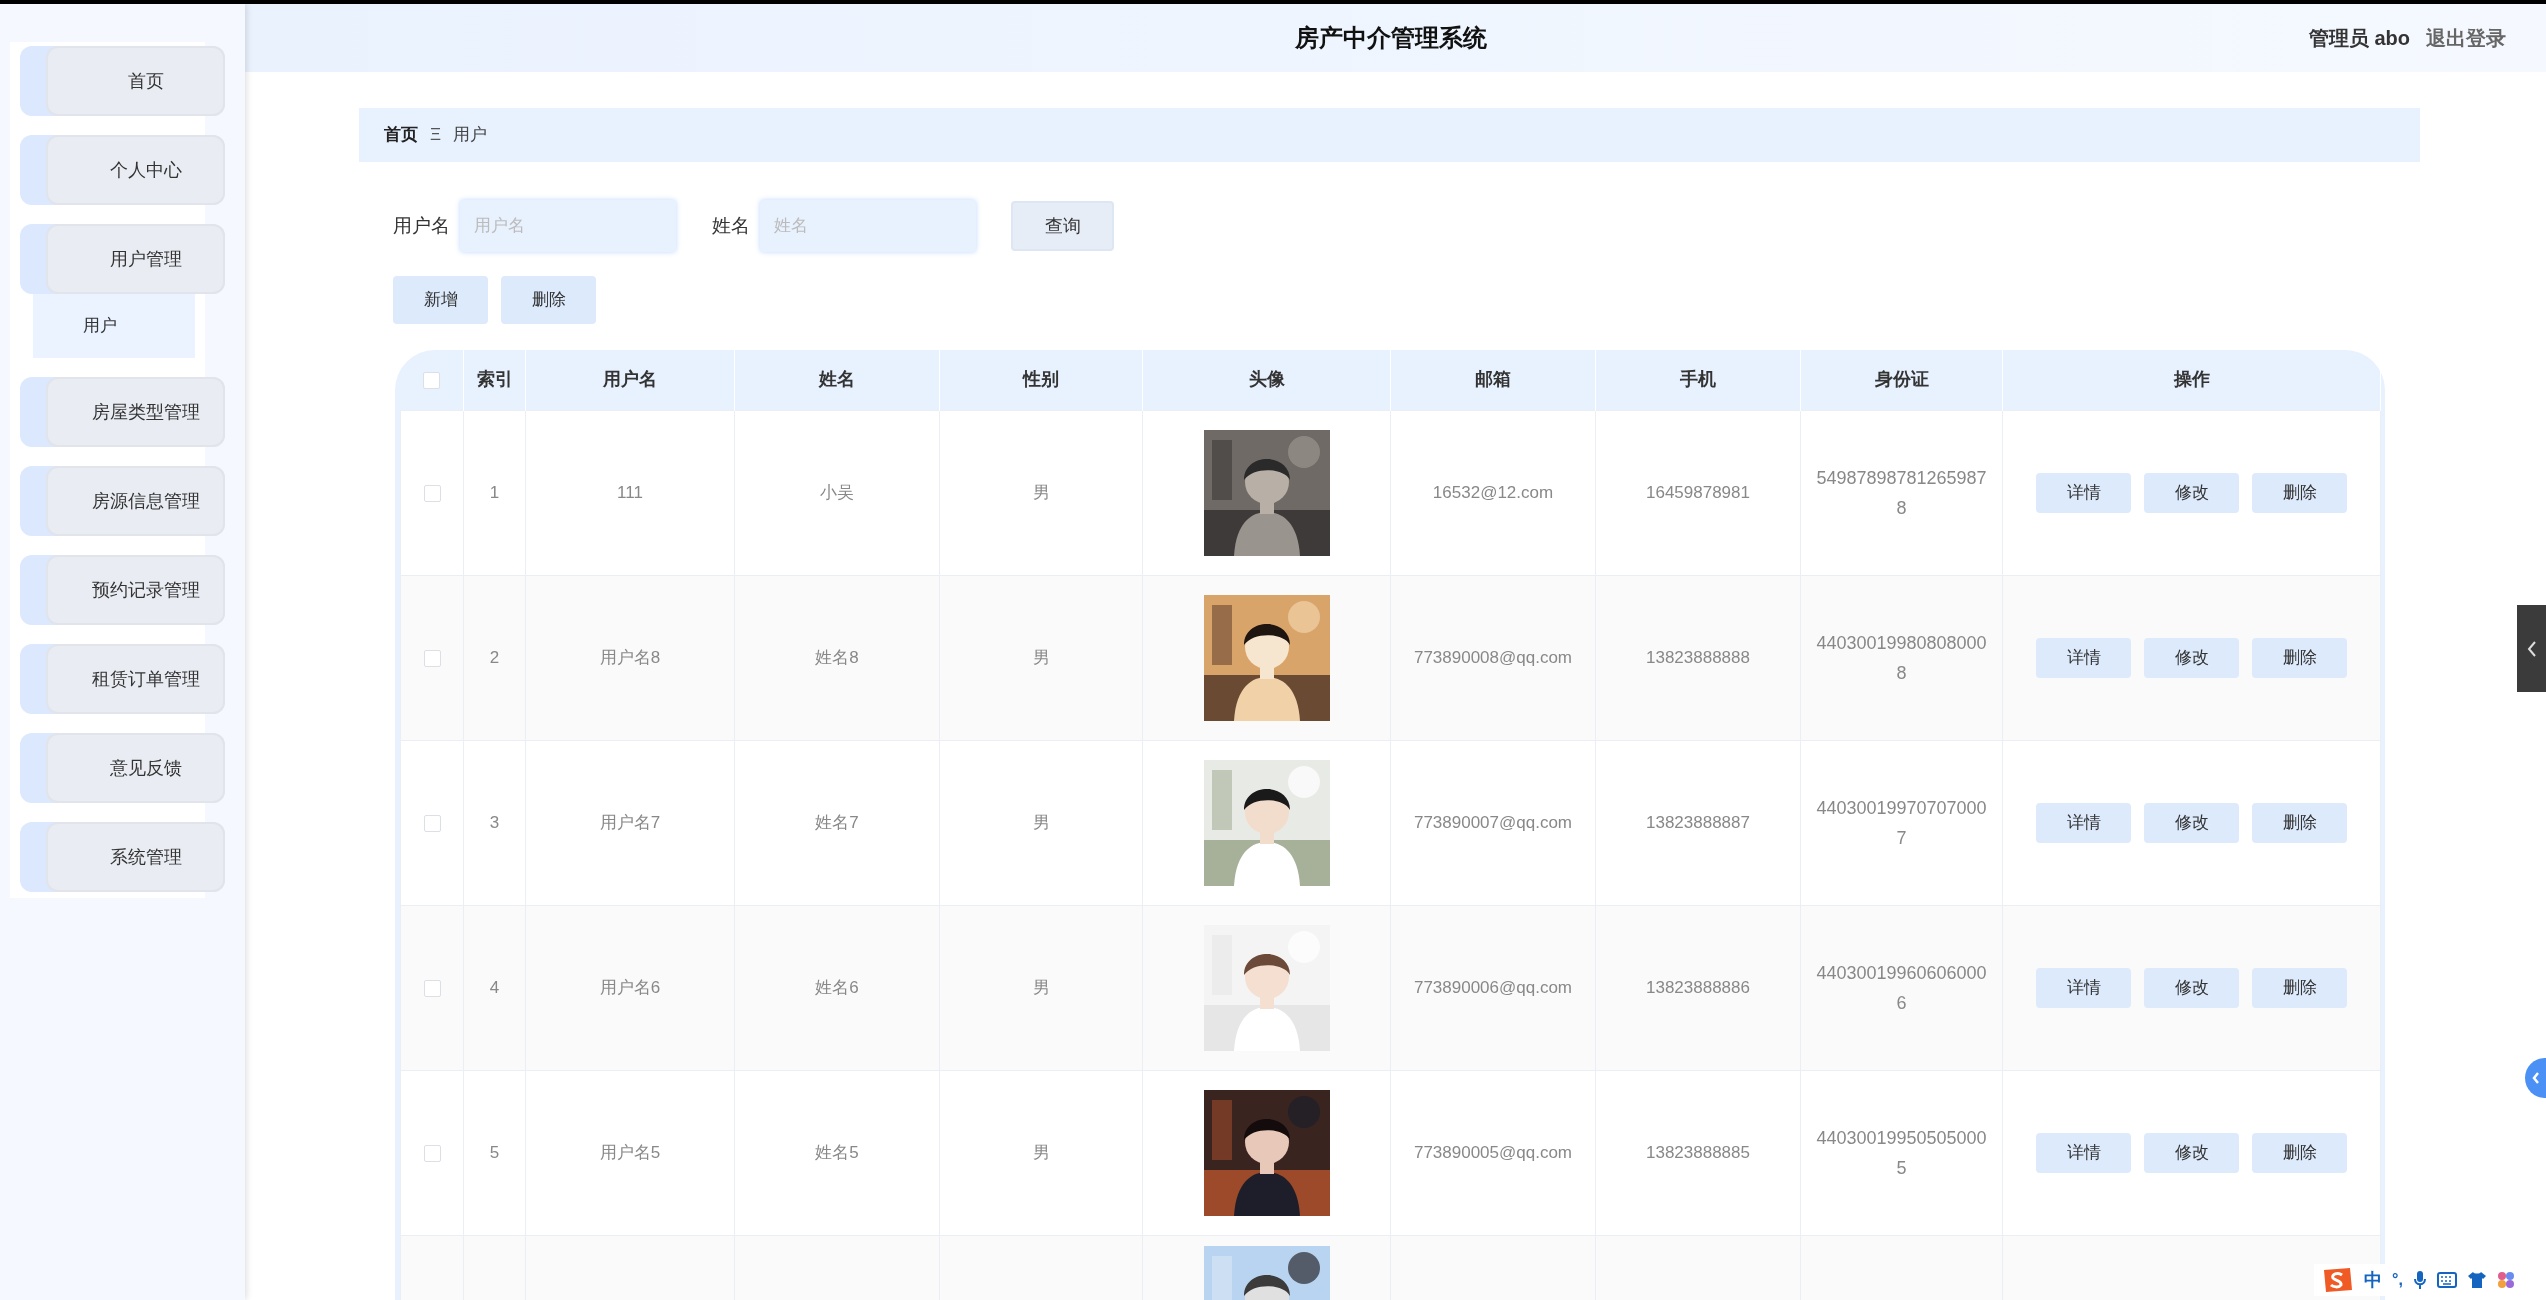 This screenshot has height=1300, width=2546. Describe the element at coordinates (1698, 987) in the screenshot. I see `table-cell: 13823888886` at that location.